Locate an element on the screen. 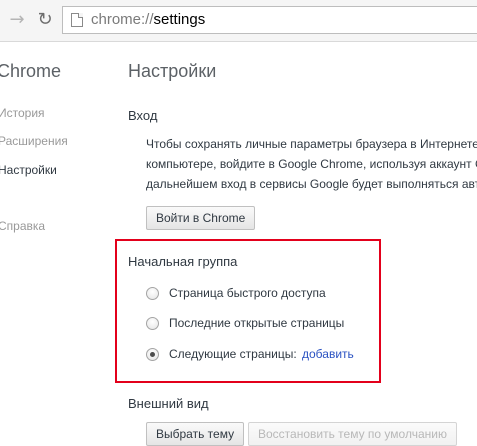 Image resolution: width=477 pixels, height=446 pixels. sidebar-item-help: Справка is located at coordinates (22, 226).